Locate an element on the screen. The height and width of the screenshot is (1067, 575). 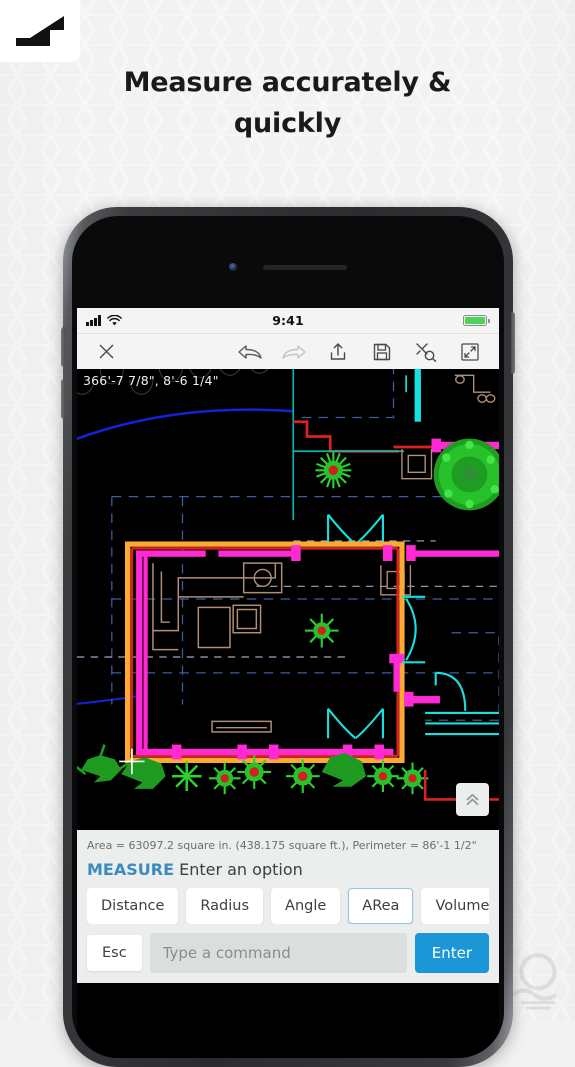
editor-toolbar is located at coordinates (288, 351).